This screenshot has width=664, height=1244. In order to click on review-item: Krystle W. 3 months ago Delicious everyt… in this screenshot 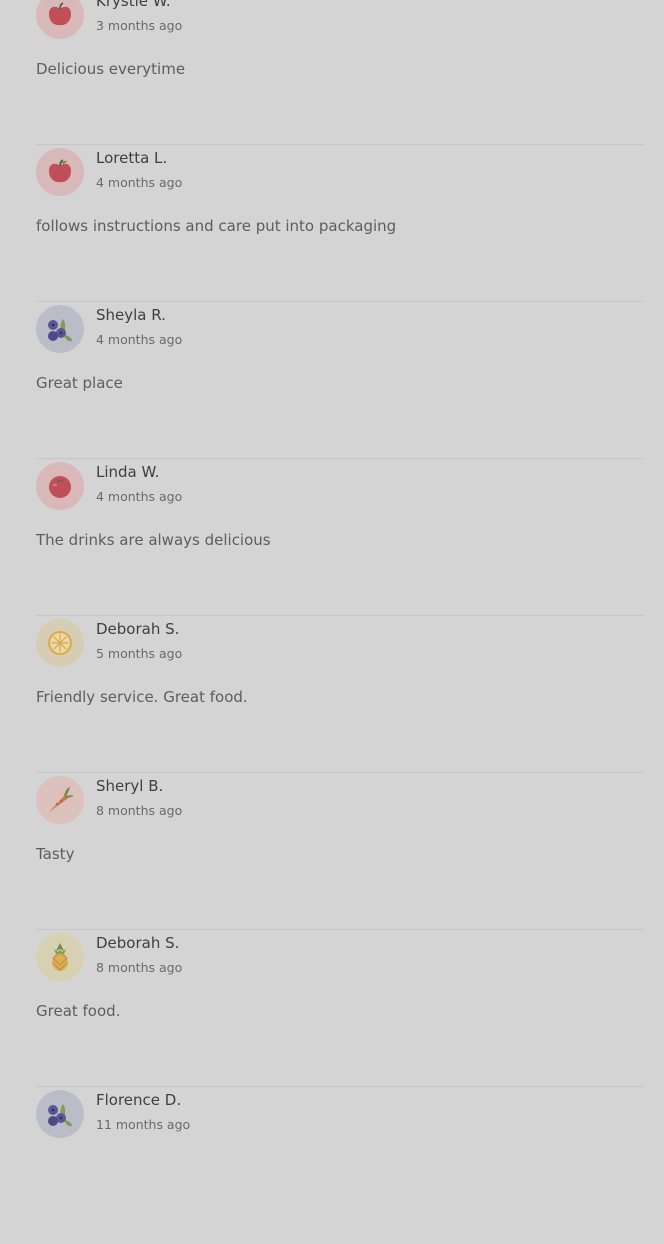, I will do `click(340, 72)`.